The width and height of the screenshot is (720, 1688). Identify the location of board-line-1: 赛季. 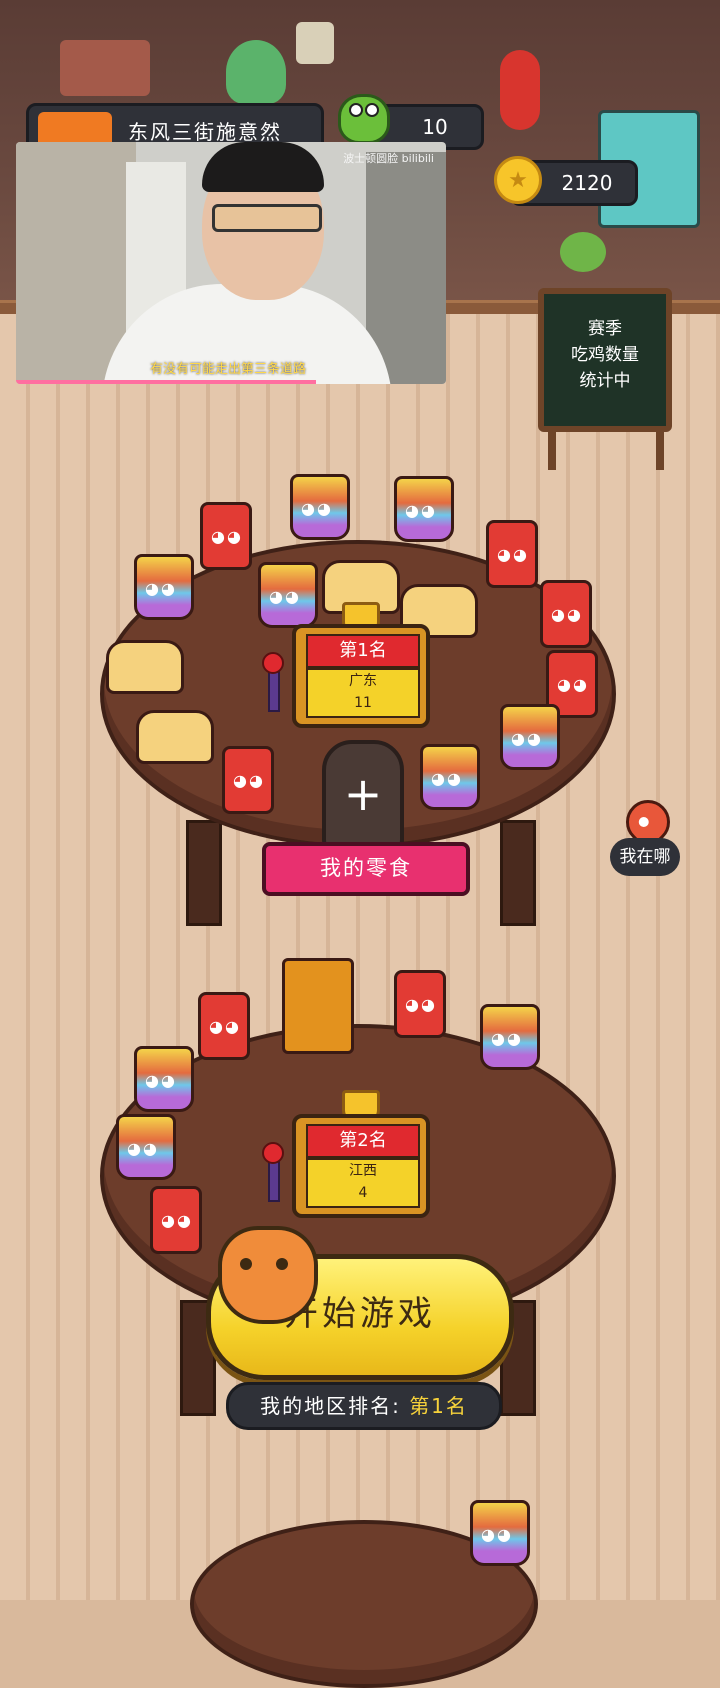
(605, 329).